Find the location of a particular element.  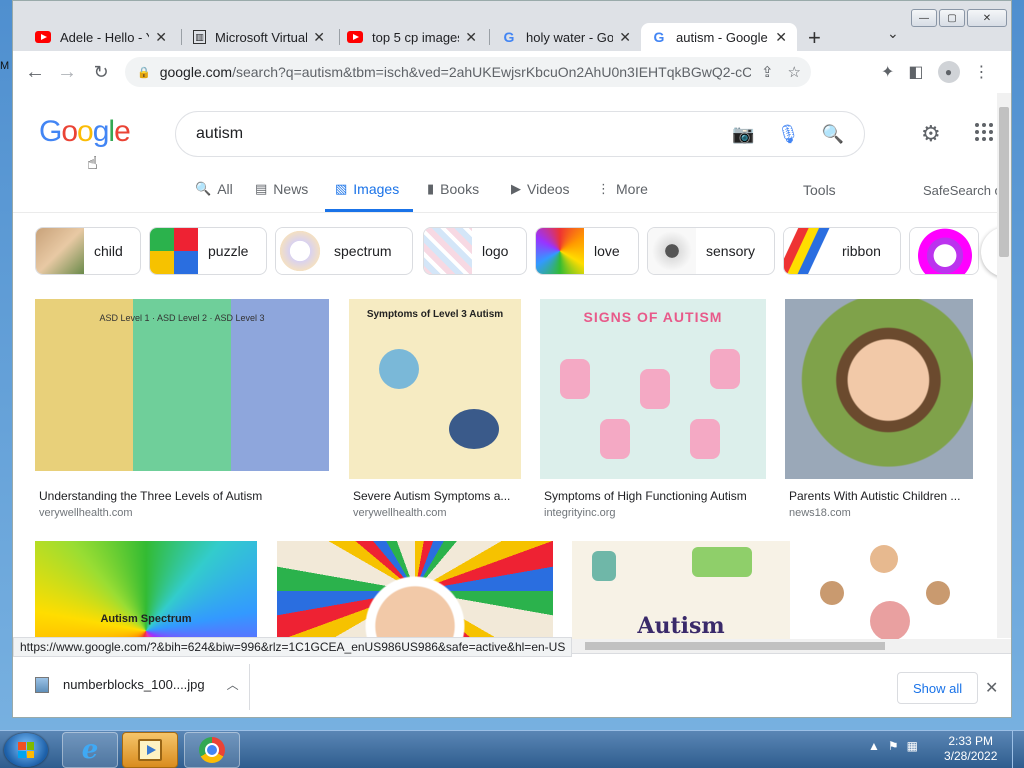

forward-arrow-icon: → is located at coordinates (67, 72).